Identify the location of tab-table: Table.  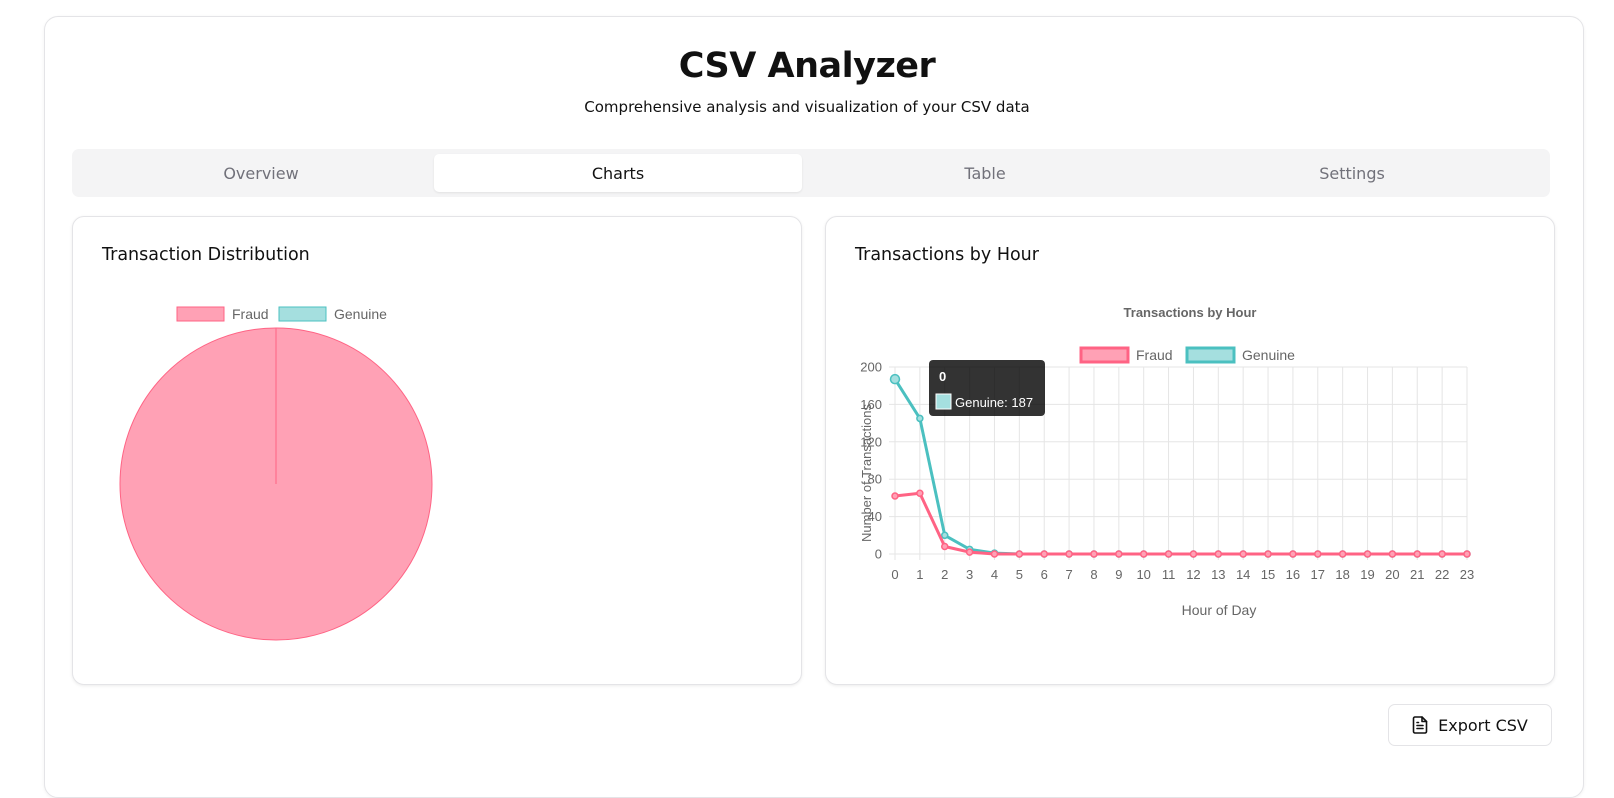
(985, 173).